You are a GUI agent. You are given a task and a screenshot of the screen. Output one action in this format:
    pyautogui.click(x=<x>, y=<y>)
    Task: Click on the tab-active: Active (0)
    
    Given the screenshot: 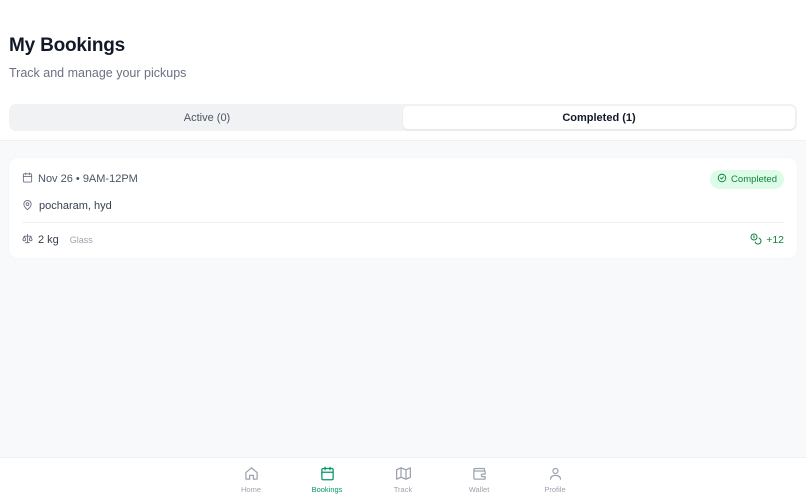 What is the action you would take?
    pyautogui.click(x=207, y=117)
    